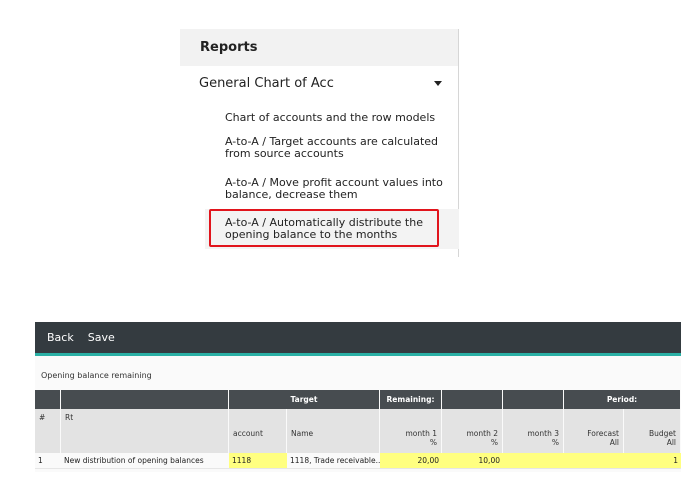 The width and height of the screenshot is (681, 480). Describe the element at coordinates (258, 460) in the screenshot. I see `cell-account-input: 1118` at that location.